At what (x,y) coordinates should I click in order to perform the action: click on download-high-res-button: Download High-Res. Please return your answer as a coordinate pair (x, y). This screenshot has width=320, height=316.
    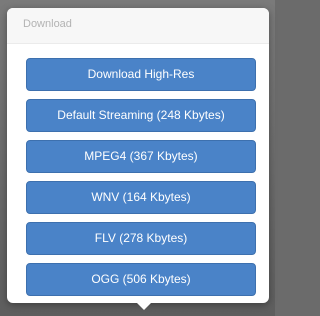
    Looking at the image, I should click on (141, 74).